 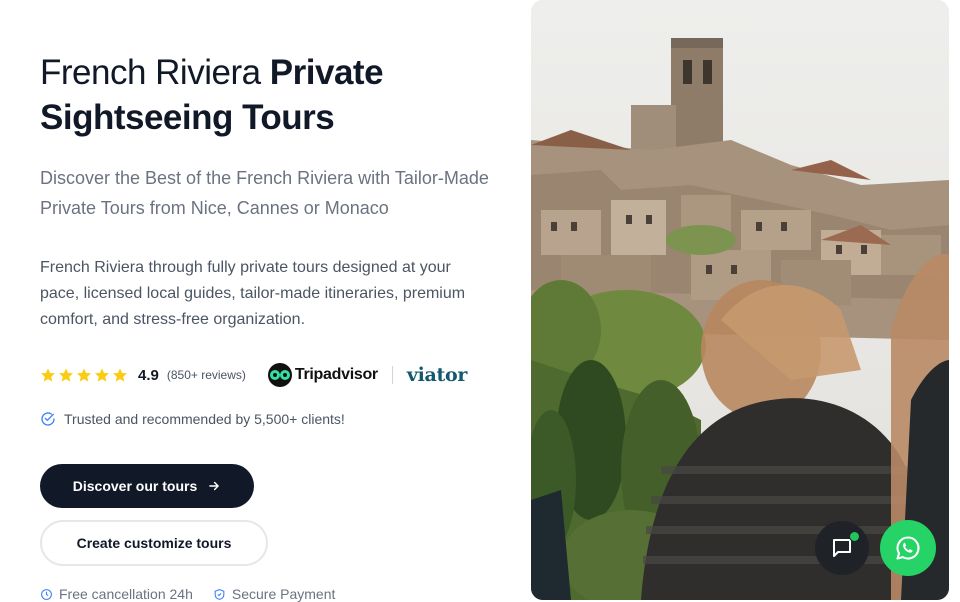 What do you see at coordinates (135, 486) in the screenshot?
I see `discover-tours-label: Discover our tours` at bounding box center [135, 486].